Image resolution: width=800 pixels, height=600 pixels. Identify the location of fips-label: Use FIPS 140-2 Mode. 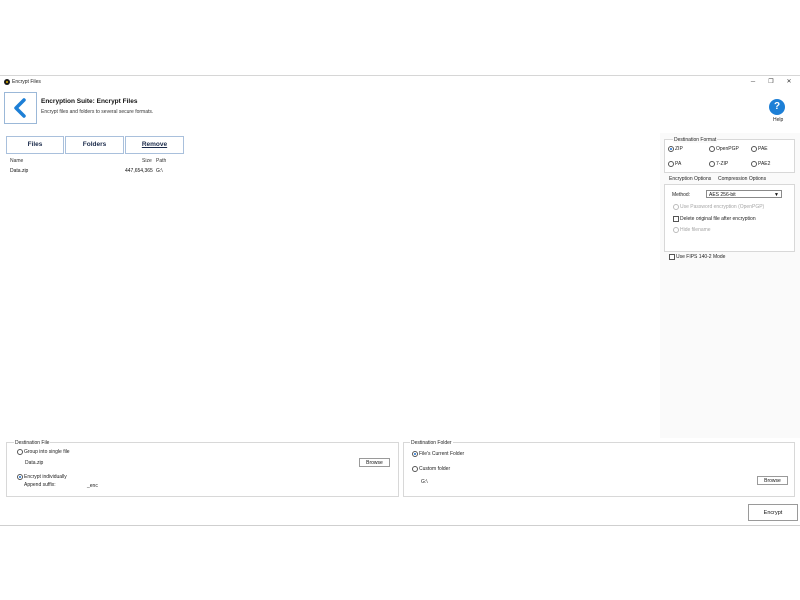
(700, 257).